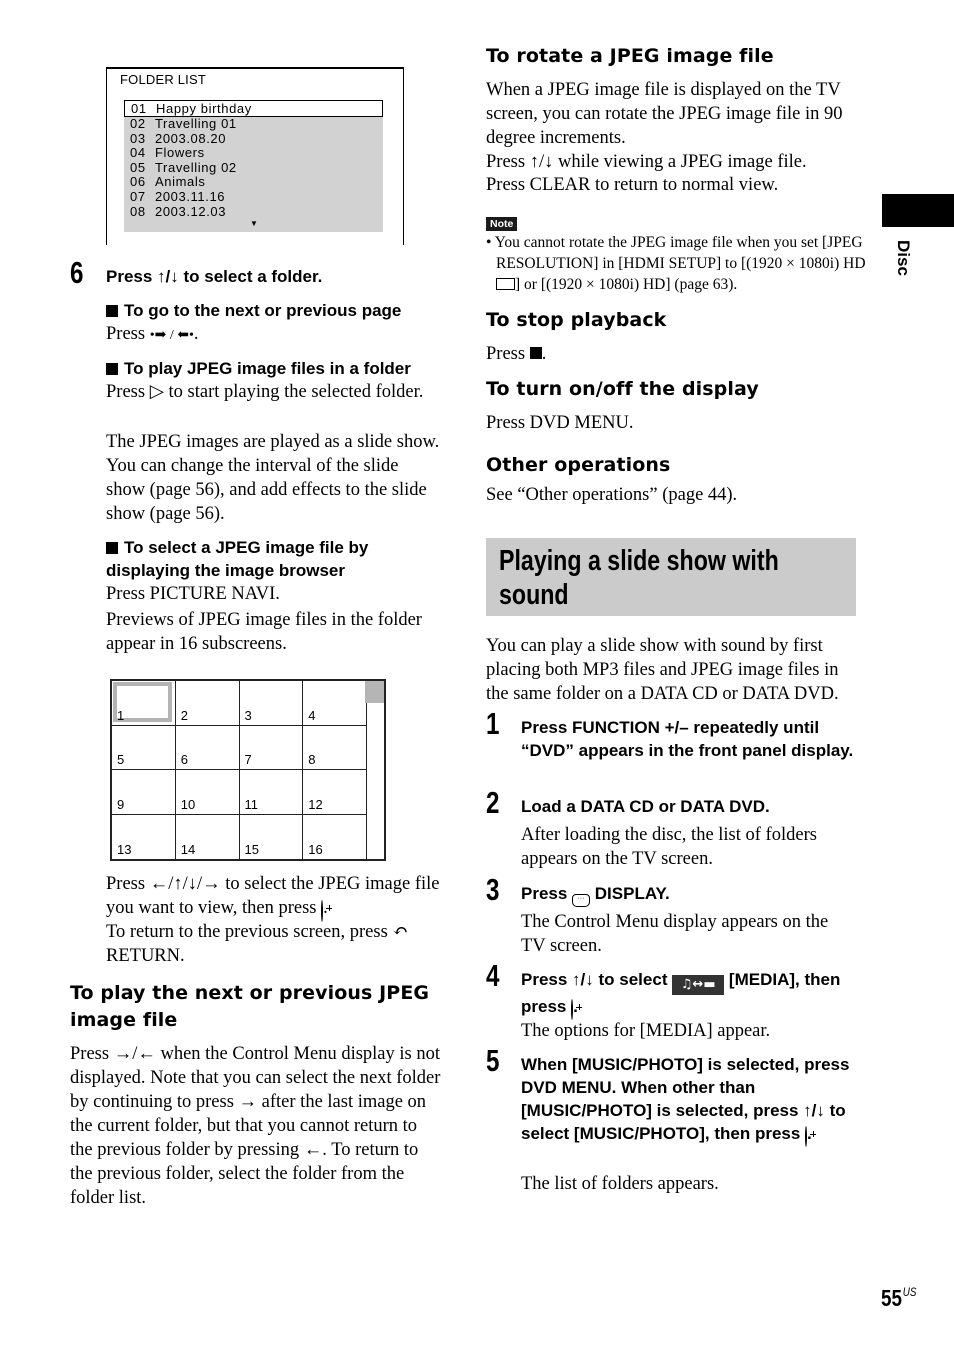 Image resolution: width=954 pixels, height=1352 pixels. I want to click on step-number: 6, so click(77, 272).